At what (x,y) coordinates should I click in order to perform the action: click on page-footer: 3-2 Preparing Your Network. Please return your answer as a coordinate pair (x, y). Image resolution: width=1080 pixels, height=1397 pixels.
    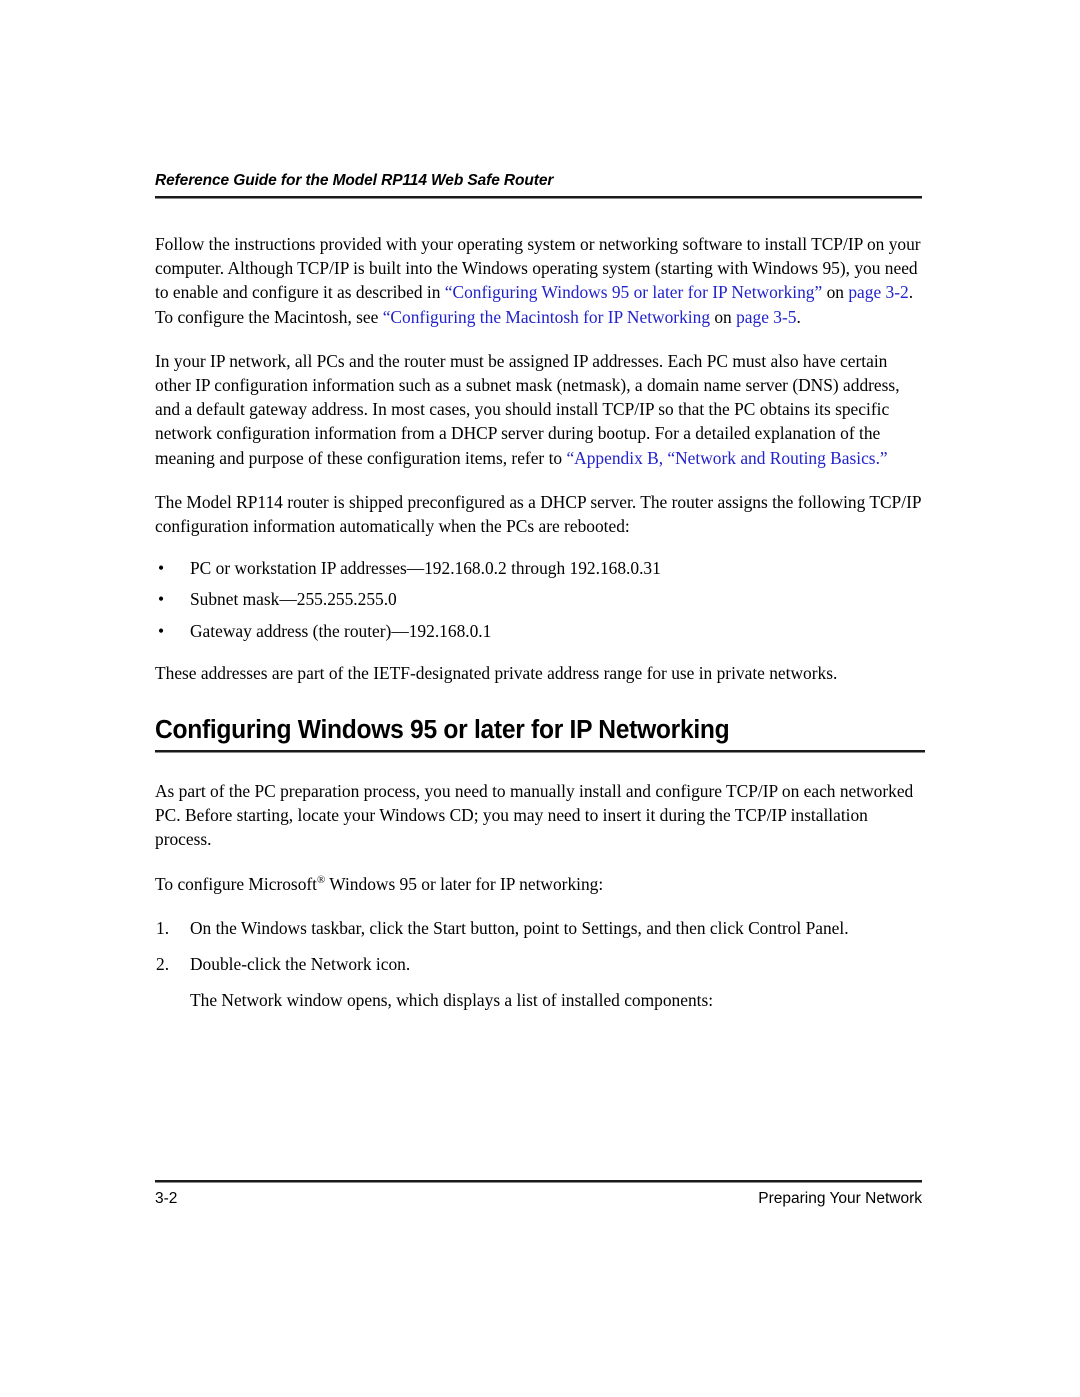
    Looking at the image, I should click on (538, 1194).